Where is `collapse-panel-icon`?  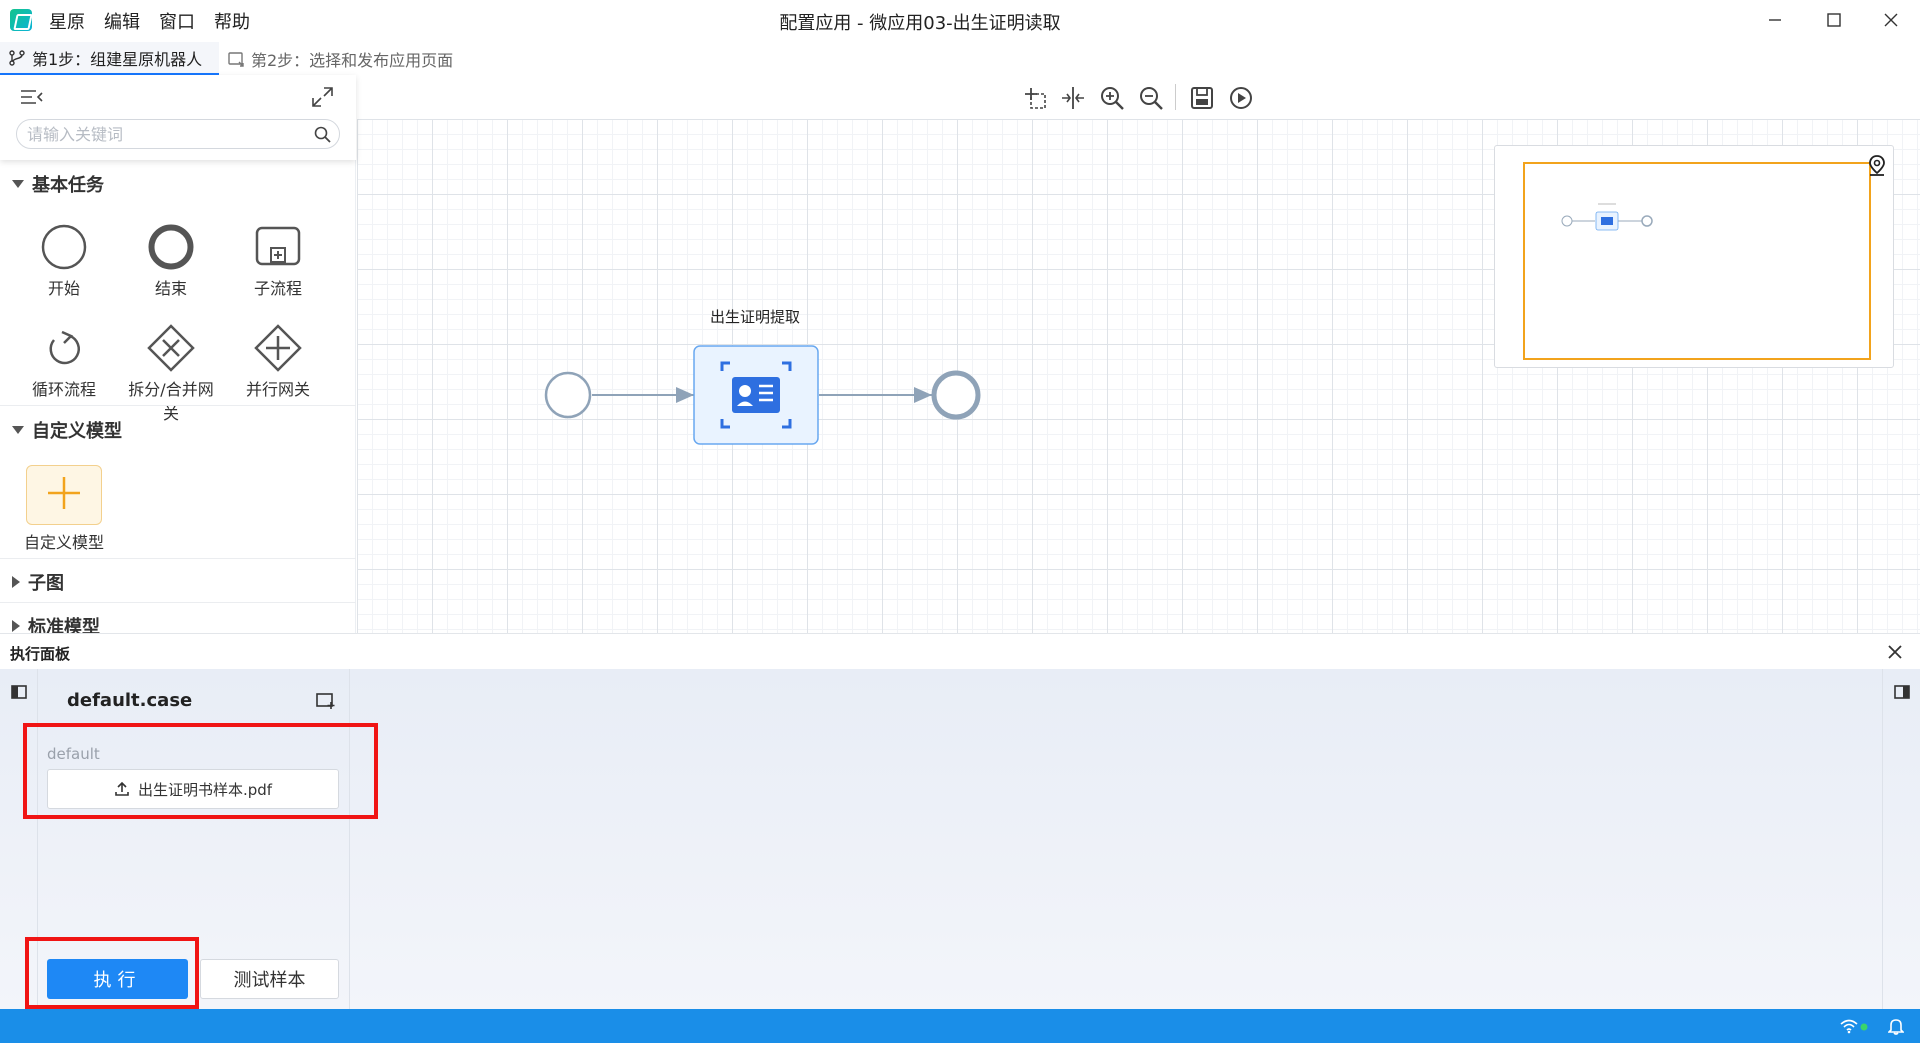 collapse-panel-icon is located at coordinates (32, 97).